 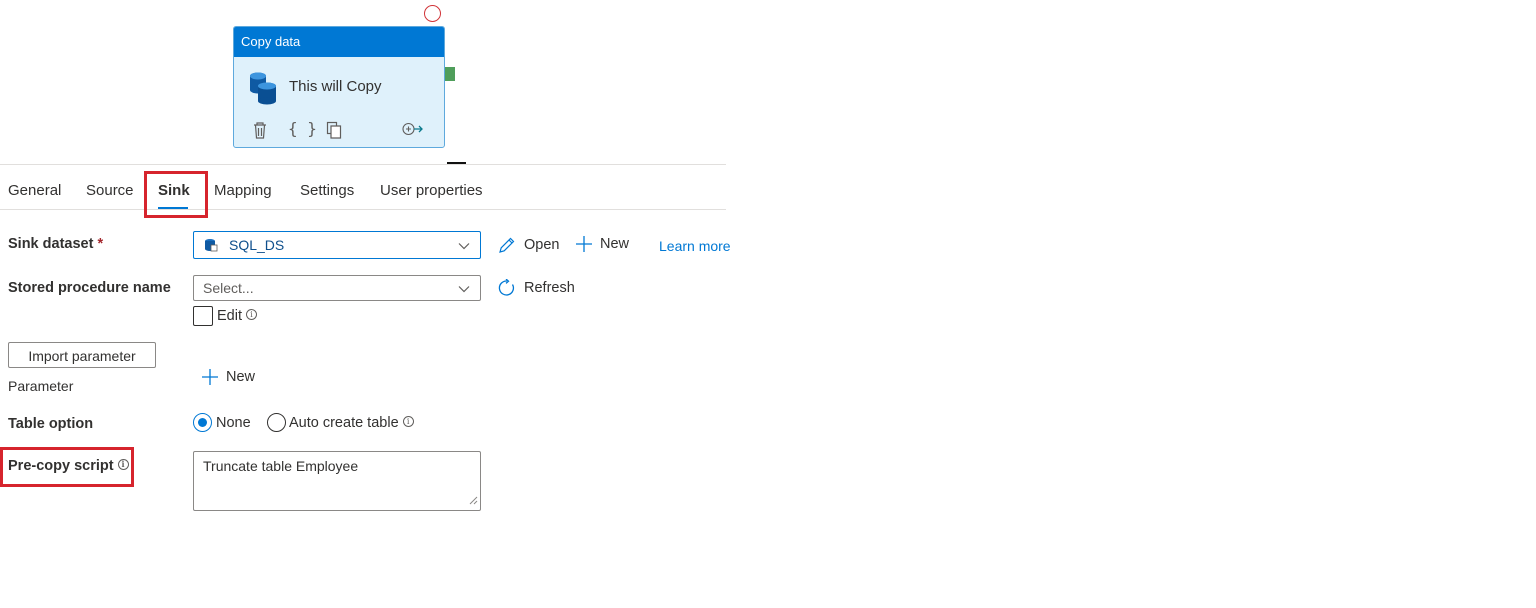 I want to click on panel-divider, so click(x=363, y=164).